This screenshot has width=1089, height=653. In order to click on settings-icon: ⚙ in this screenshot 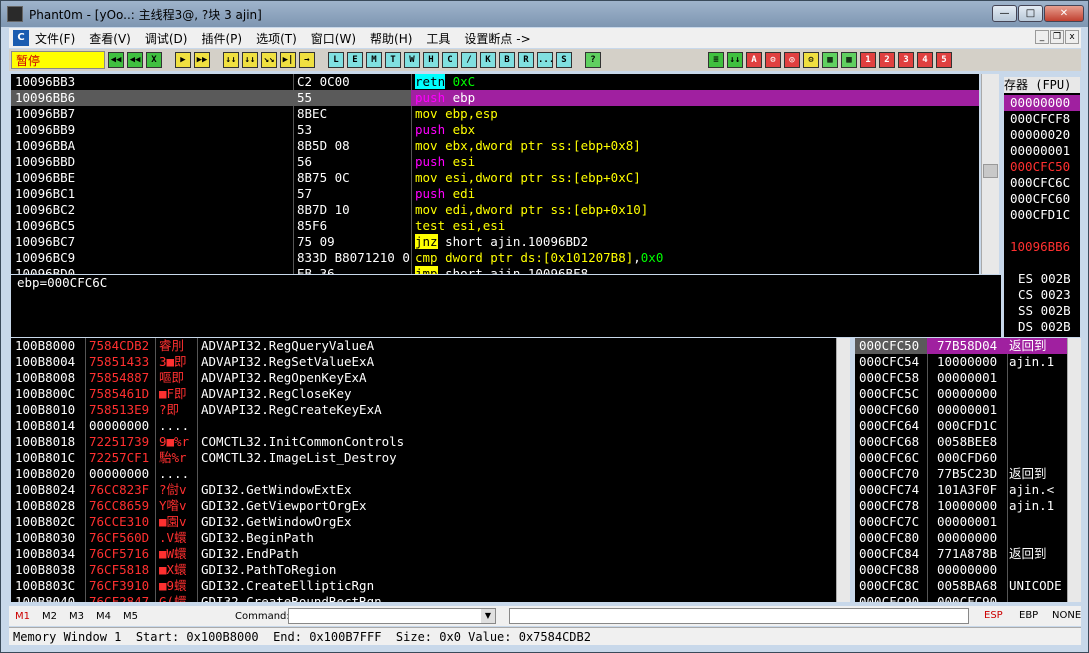, I will do `click(811, 60)`.